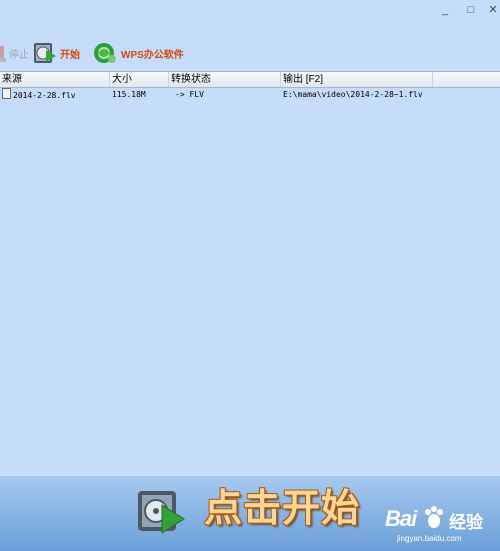 This screenshot has height=551, width=500. I want to click on stop-button: 停止, so click(14, 53).